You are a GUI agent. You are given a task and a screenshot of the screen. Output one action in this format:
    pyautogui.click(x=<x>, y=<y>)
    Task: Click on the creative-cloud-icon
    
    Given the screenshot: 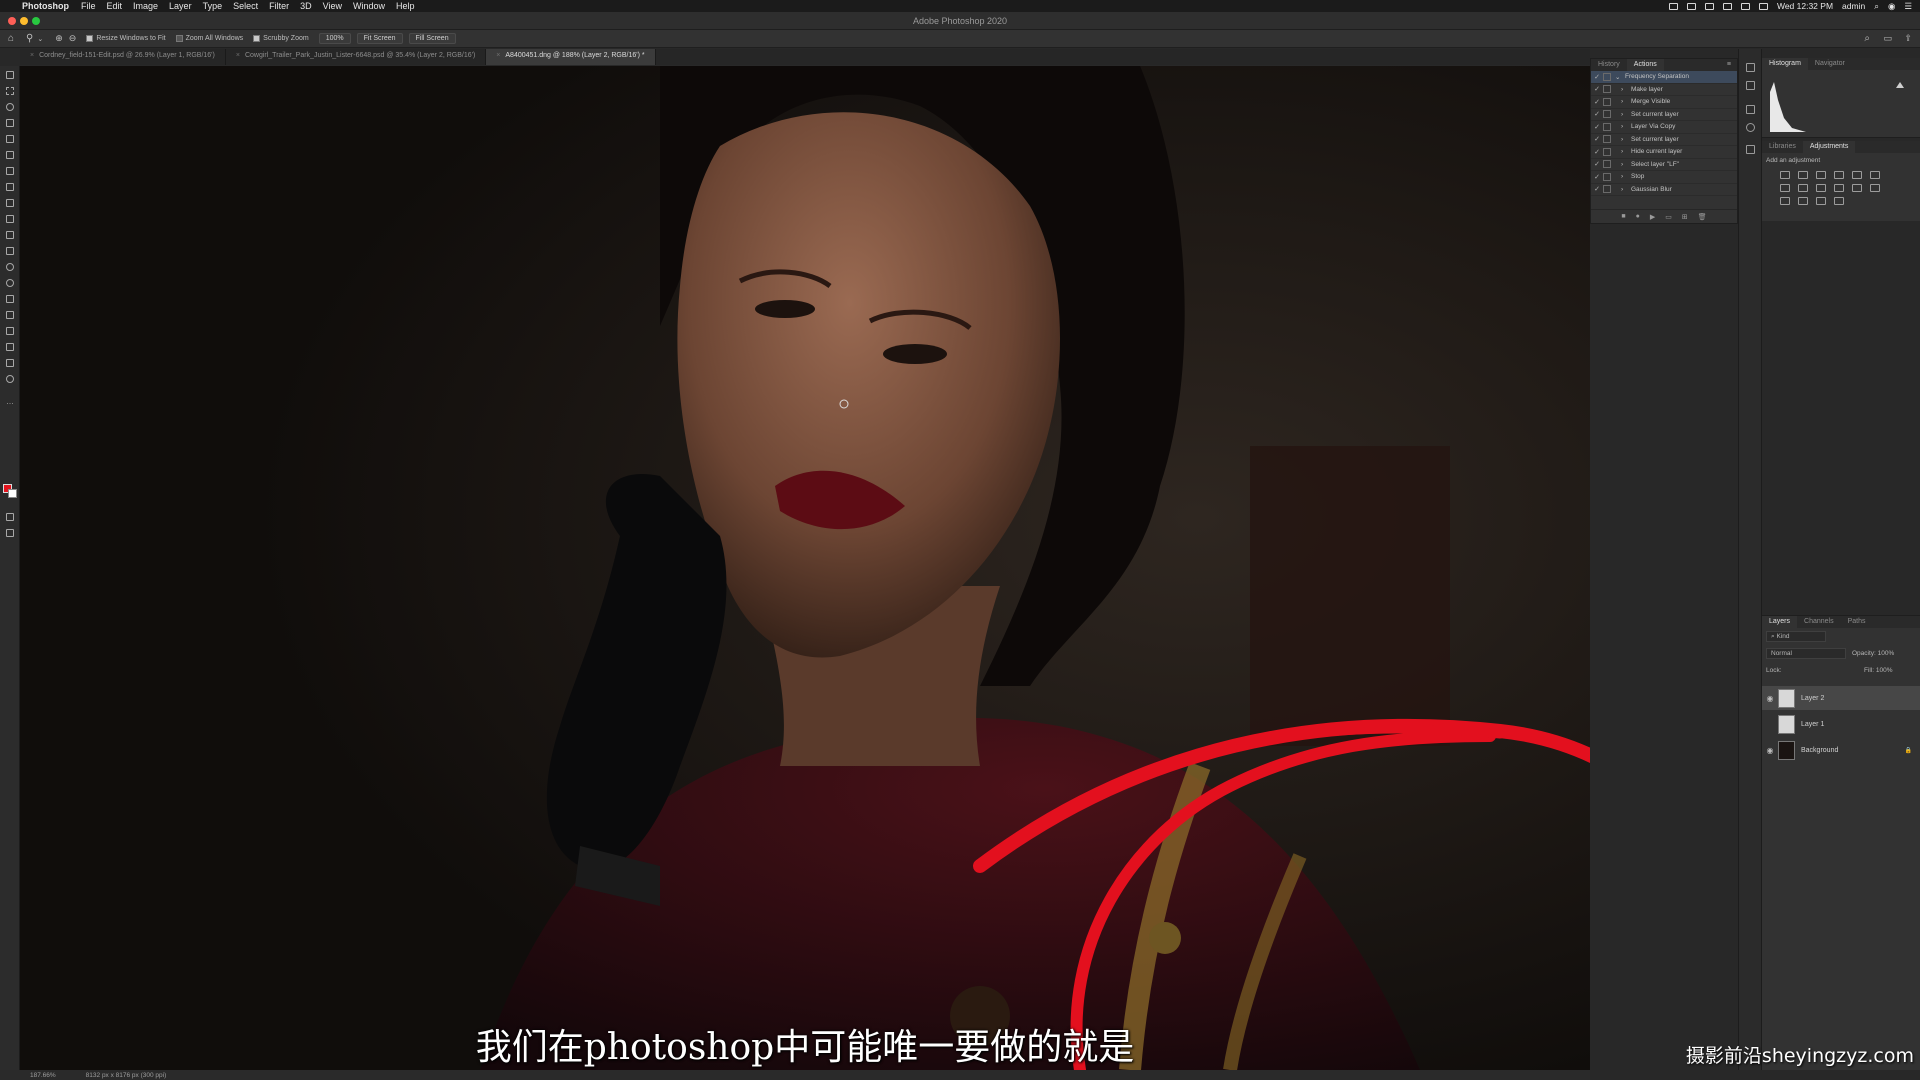 What is the action you would take?
    pyautogui.click(x=1709, y=6)
    